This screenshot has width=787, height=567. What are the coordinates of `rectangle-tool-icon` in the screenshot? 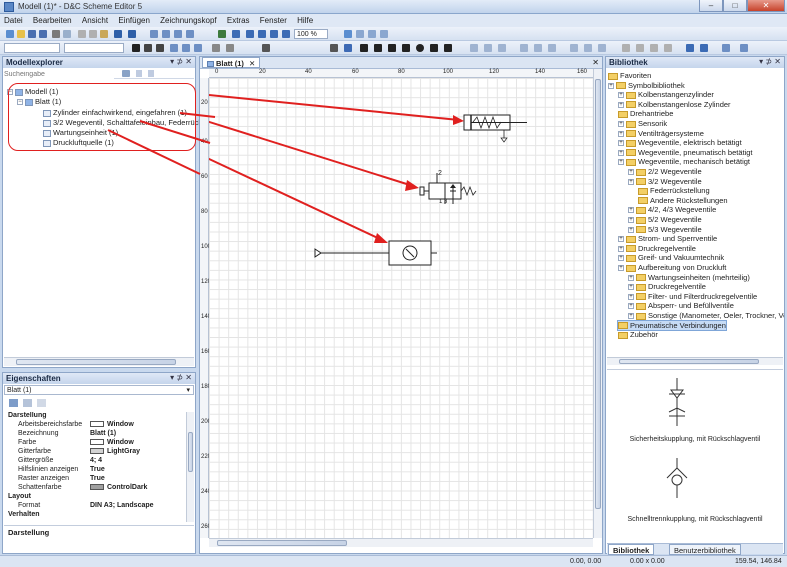 It's located at (406, 48).